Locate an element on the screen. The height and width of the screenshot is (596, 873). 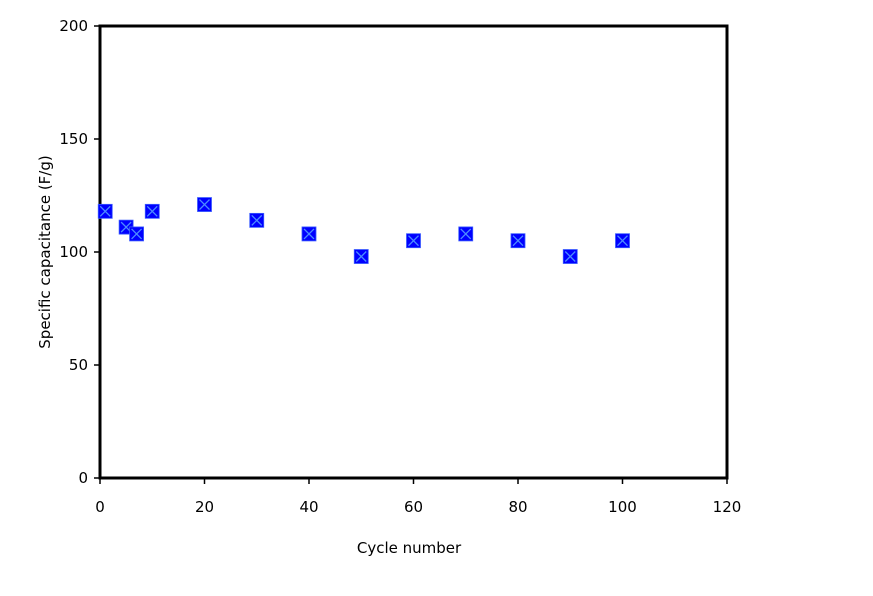
x-axis: 0 20 40 60 80 100 120 is located at coordinates (484, 501).